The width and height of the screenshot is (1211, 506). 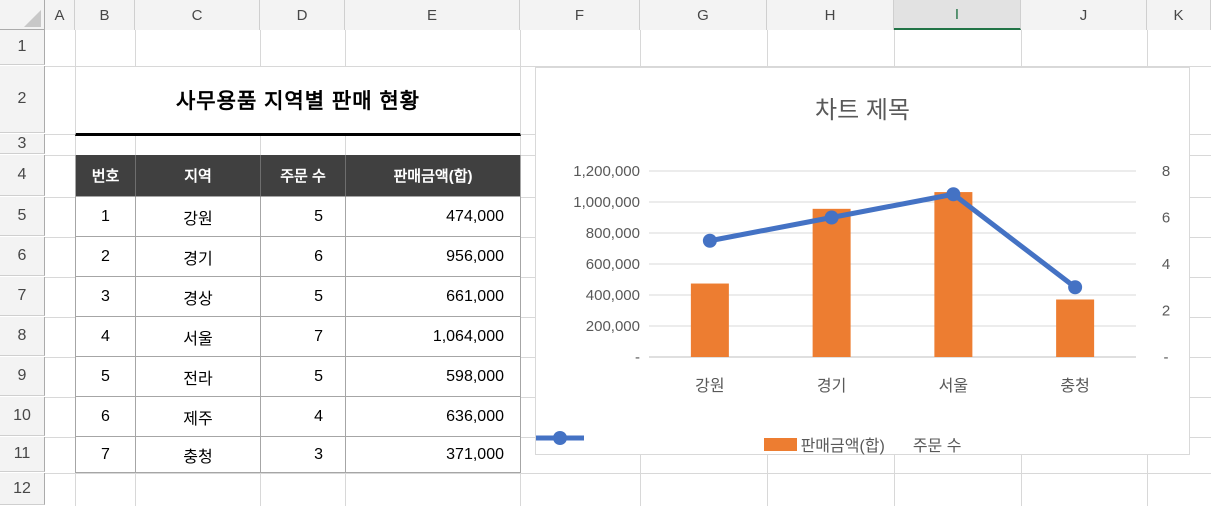 What do you see at coordinates (613, 326) in the screenshot?
I see `left-axis-tick-label: 200,000` at bounding box center [613, 326].